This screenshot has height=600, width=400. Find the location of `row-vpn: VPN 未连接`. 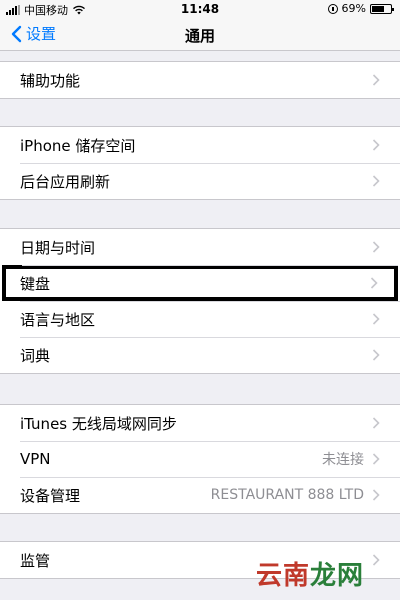

row-vpn: VPN 未连接 is located at coordinates (200, 459).